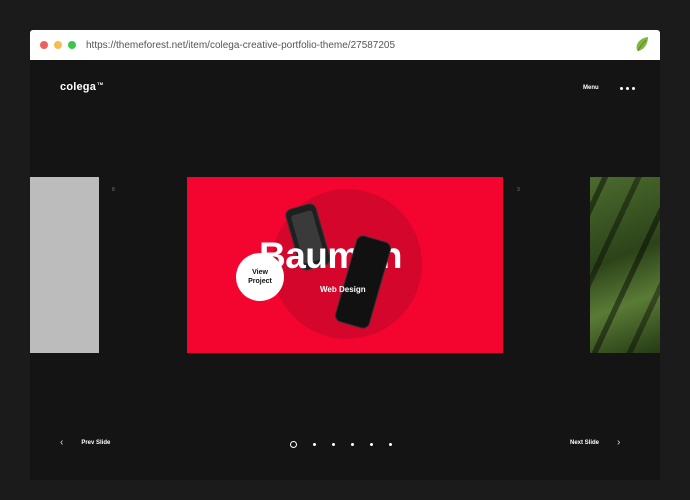 The width and height of the screenshot is (690, 500). Describe the element at coordinates (642, 44) in the screenshot. I see `envato-leaf-icon` at that location.